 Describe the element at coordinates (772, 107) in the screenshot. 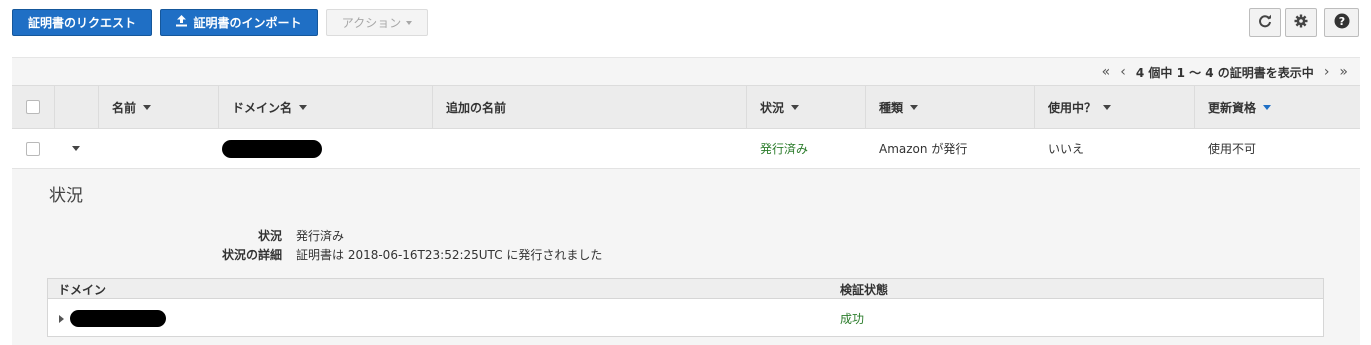

I see `column-status-label: 状況` at that location.